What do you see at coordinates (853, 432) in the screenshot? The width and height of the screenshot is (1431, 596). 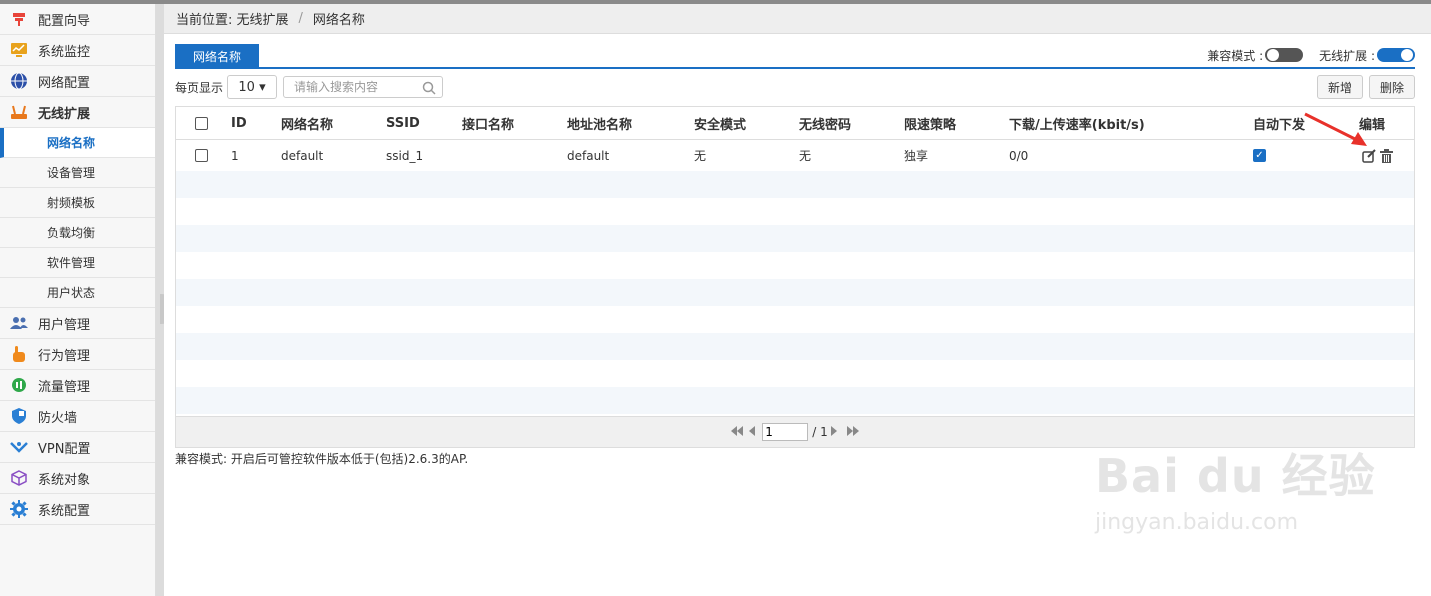 I see `last-page-icon` at bounding box center [853, 432].